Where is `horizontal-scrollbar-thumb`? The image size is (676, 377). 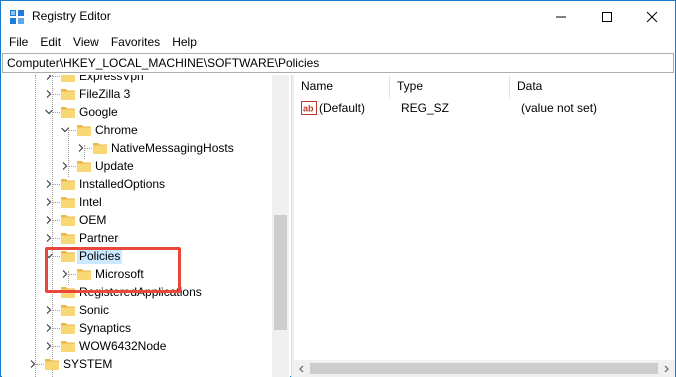
horizontal-scrollbar-thumb is located at coordinates (484, 368).